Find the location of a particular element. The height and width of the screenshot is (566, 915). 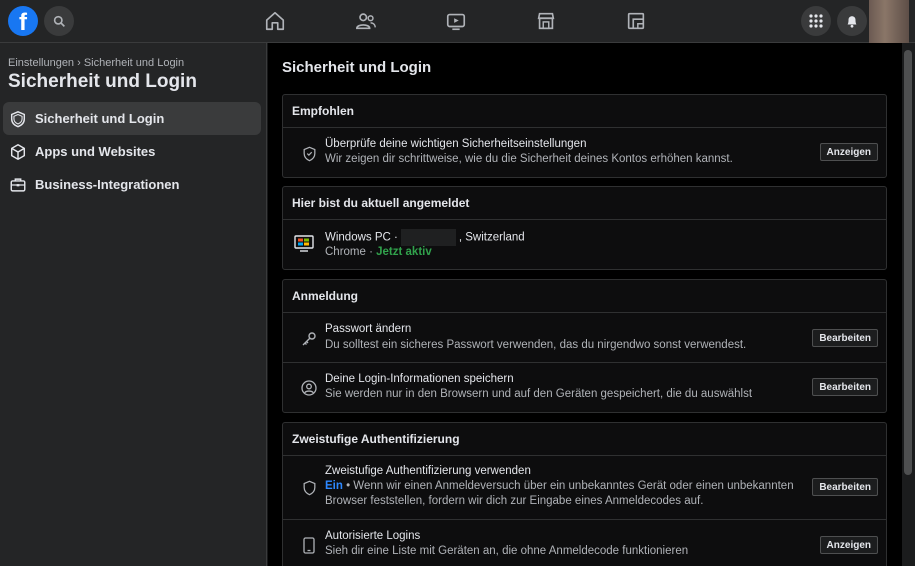

notifications-button is located at coordinates (852, 21).